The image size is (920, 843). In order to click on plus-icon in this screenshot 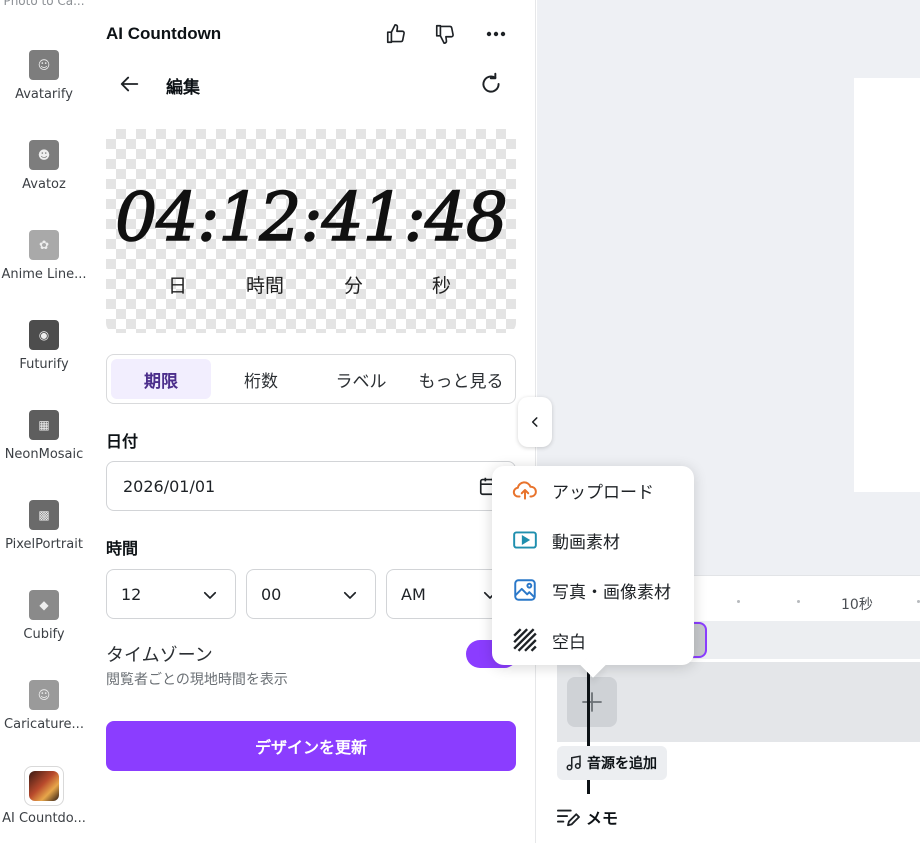, I will do `click(592, 702)`.